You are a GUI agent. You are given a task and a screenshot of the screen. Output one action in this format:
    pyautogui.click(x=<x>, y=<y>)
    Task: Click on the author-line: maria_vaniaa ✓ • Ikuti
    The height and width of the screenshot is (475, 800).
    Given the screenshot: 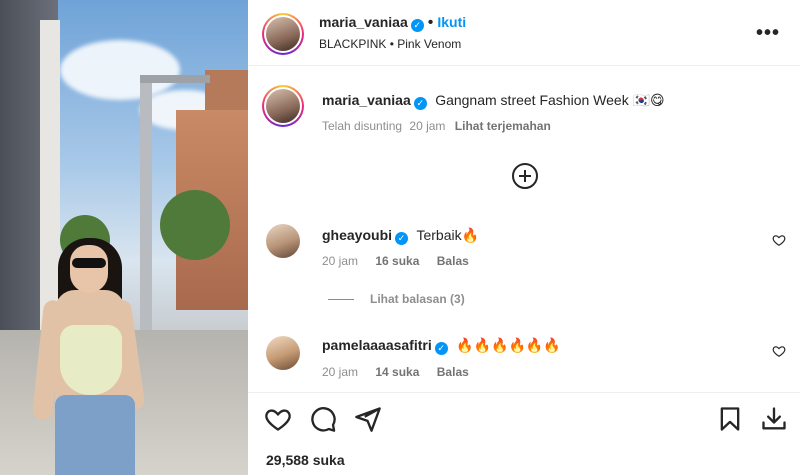 What is the action you would take?
    pyautogui.click(x=392, y=23)
    